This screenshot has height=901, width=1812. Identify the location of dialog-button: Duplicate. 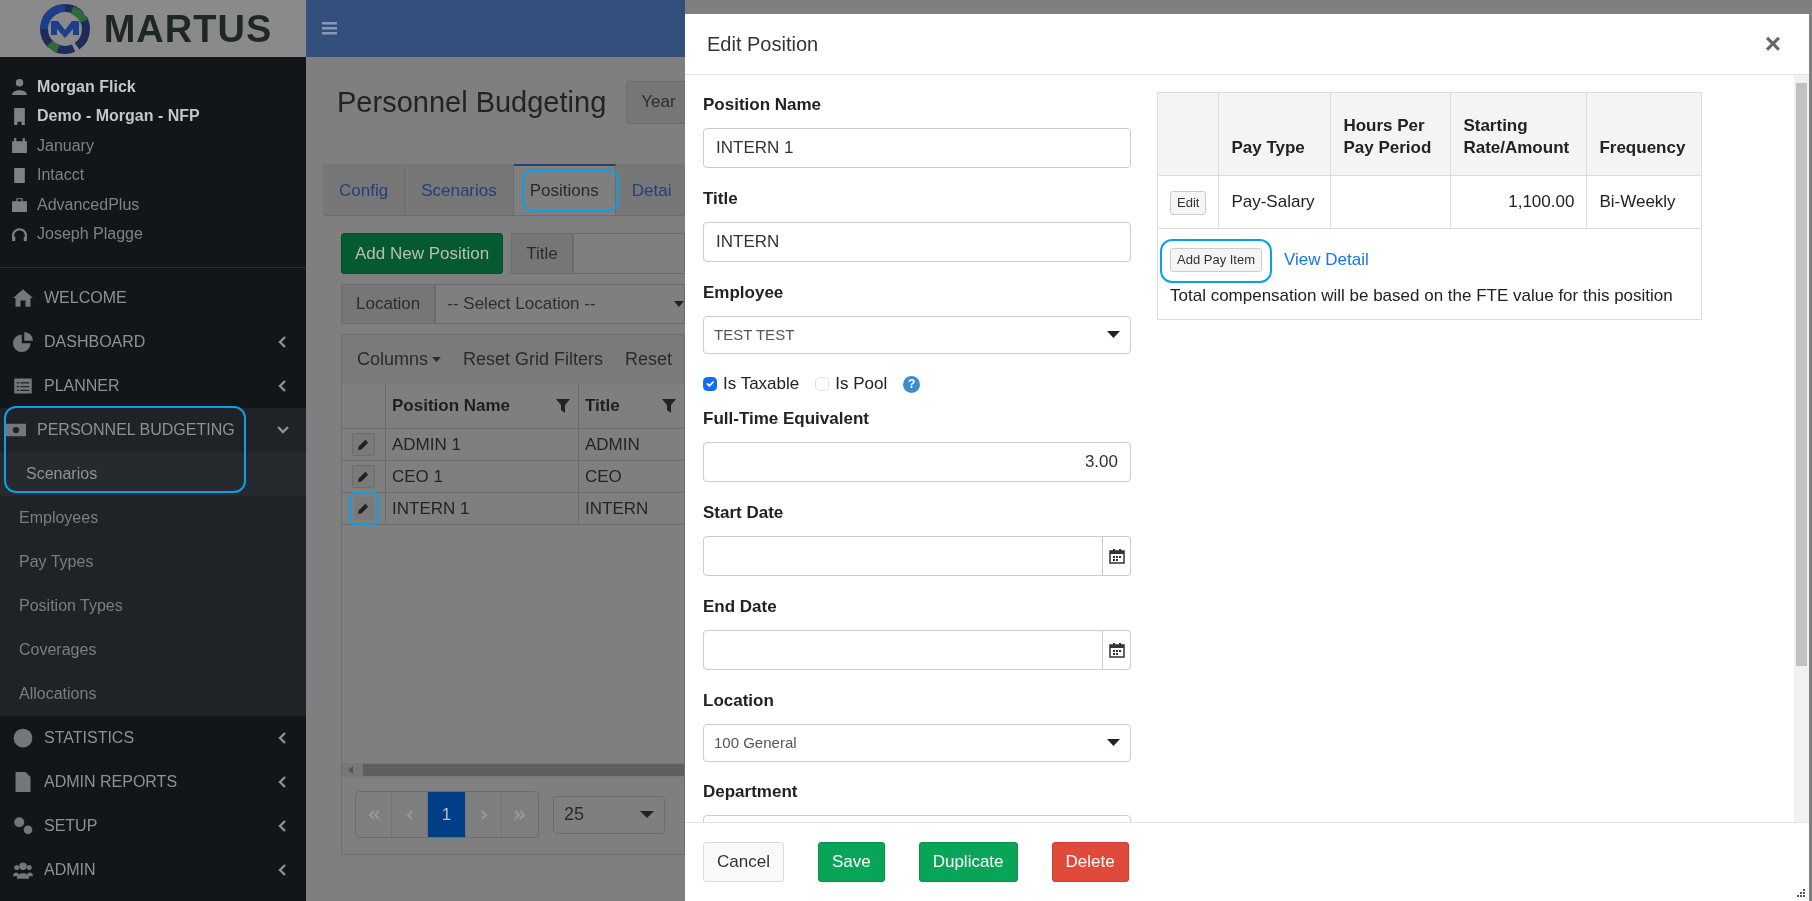
(968, 862).